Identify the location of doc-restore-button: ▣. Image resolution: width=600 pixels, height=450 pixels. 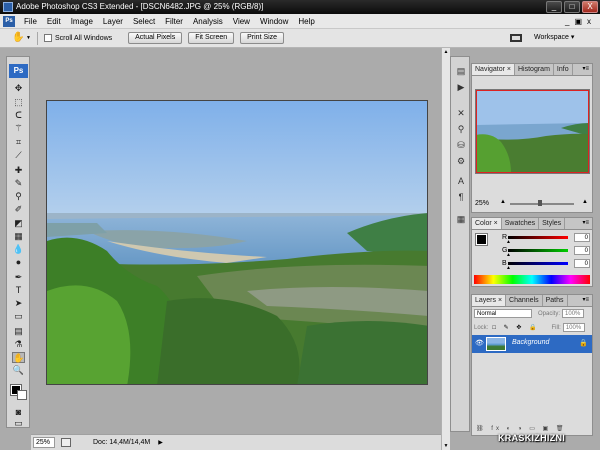
(580, 21).